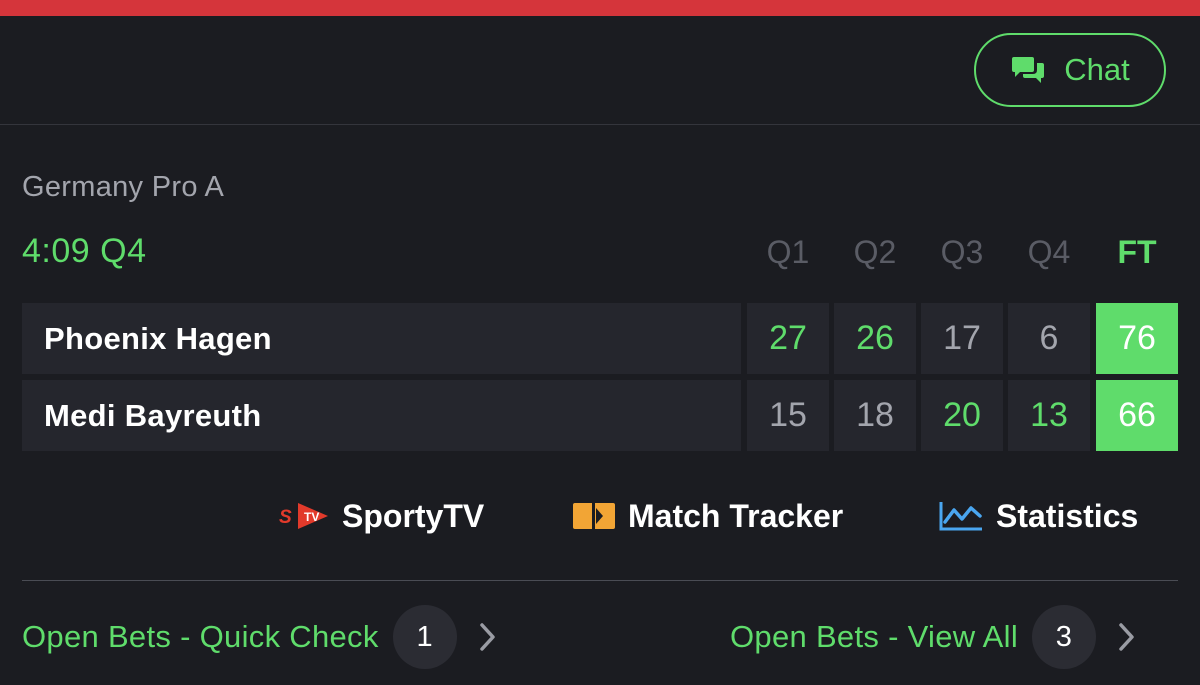  Describe the element at coordinates (962, 415) in the screenshot. I see `score-q3: 20` at that location.